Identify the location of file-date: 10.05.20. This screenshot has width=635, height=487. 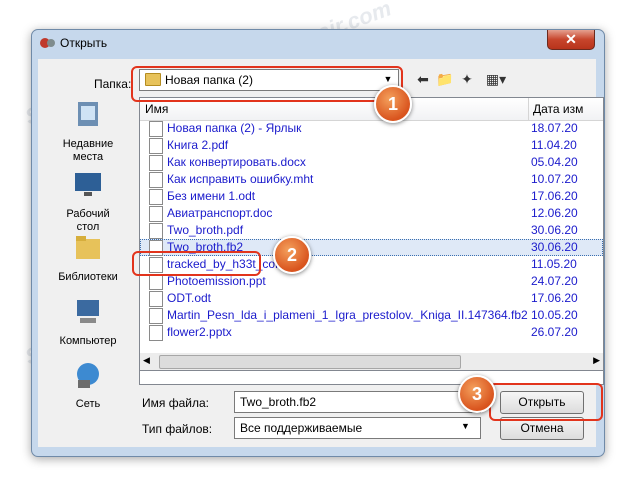
(554, 315).